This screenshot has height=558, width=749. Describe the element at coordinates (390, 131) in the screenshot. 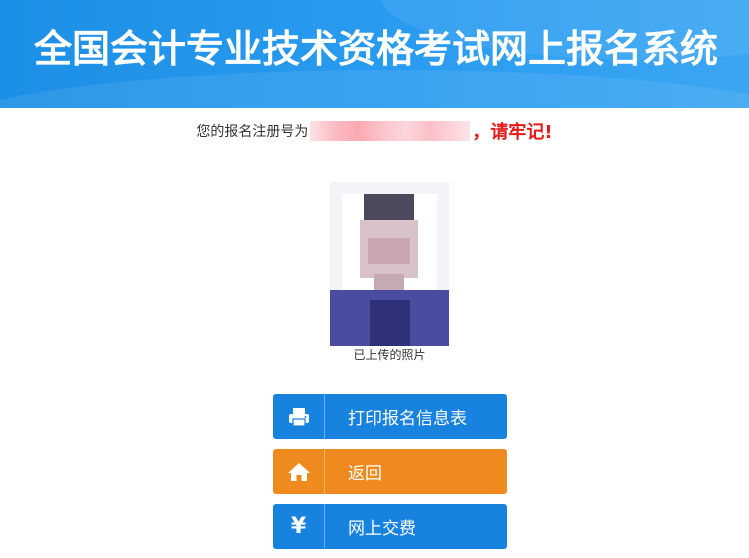

I see `registration-number-redacted` at that location.